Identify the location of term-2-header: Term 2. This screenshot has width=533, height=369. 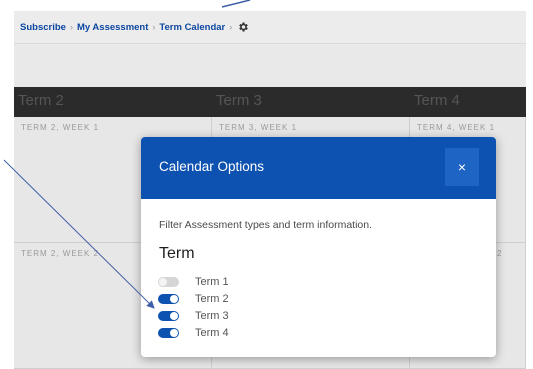
(113, 102).